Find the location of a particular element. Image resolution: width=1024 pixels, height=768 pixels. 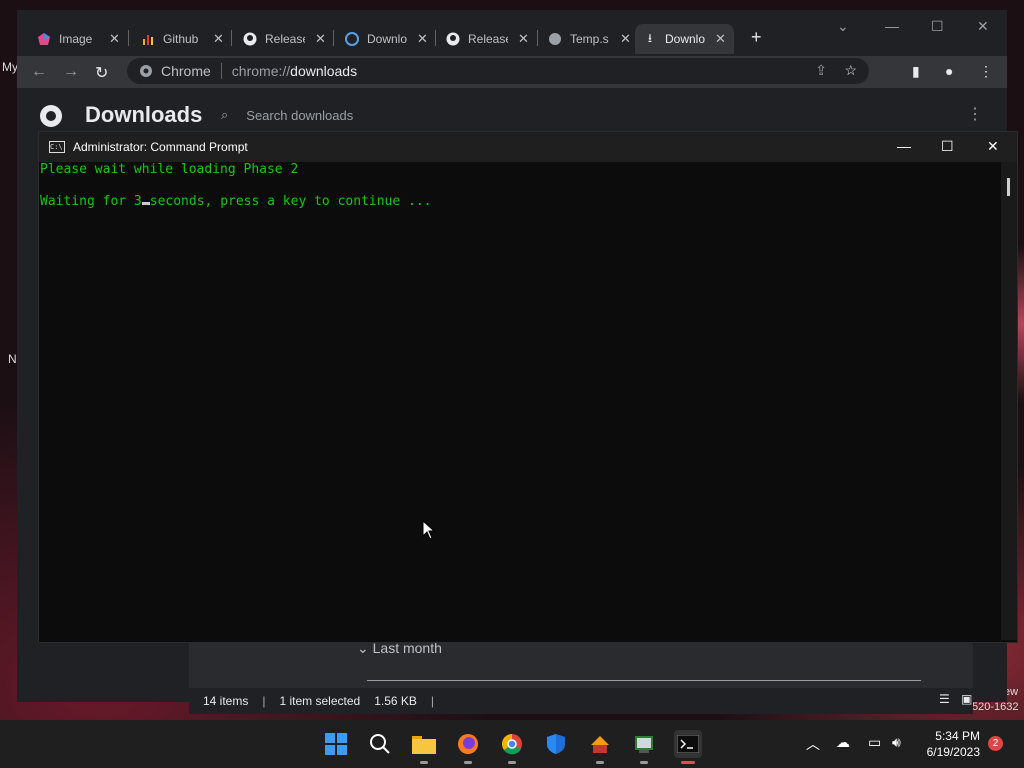

chevron-down-icon: ⌄ is located at coordinates (843, 26).